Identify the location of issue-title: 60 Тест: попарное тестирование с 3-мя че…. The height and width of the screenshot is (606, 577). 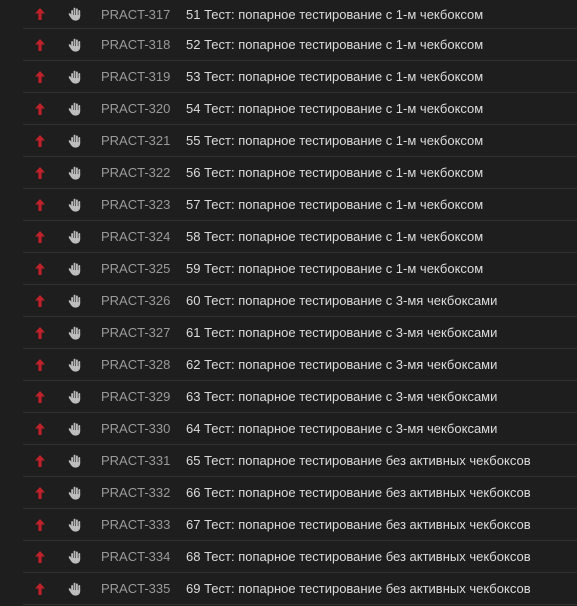
(341, 300).